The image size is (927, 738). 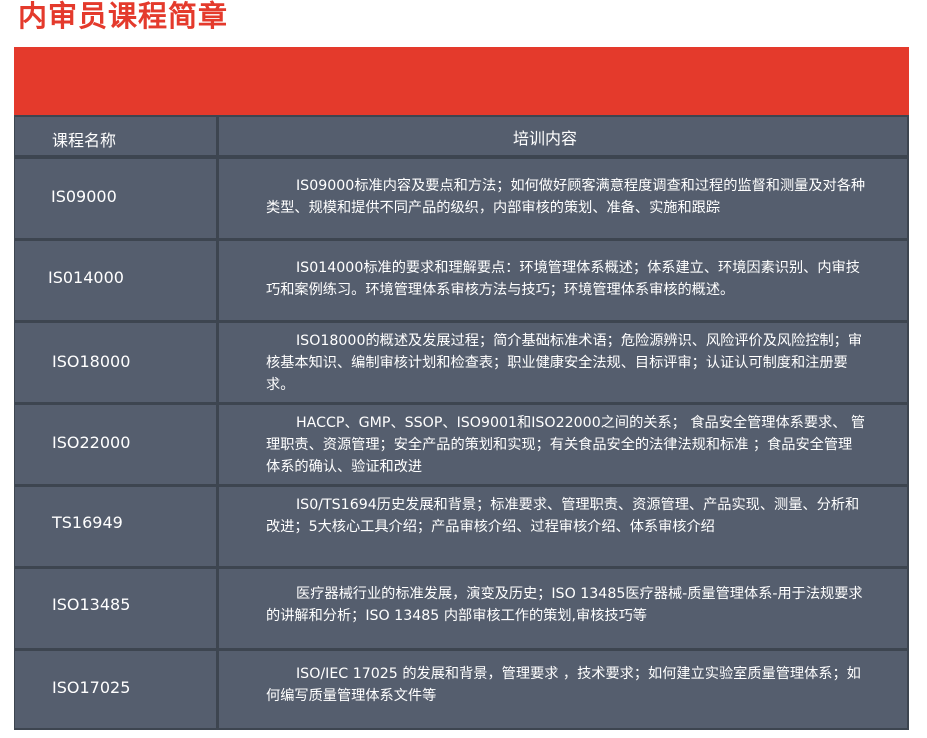 What do you see at coordinates (91, 604) in the screenshot?
I see `course-name: ISO13485` at bounding box center [91, 604].